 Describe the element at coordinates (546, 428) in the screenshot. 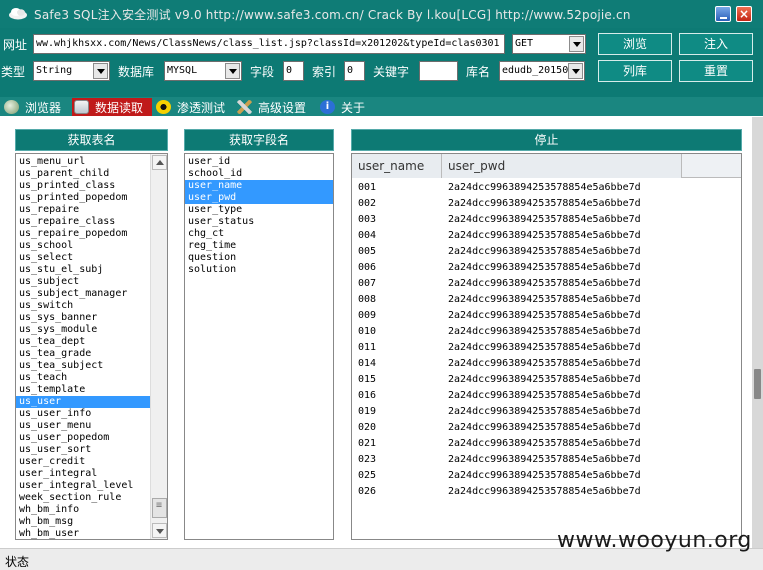

I see `table-row: 020 2a24dcc9963894253578854e5a6bbe7d` at that location.